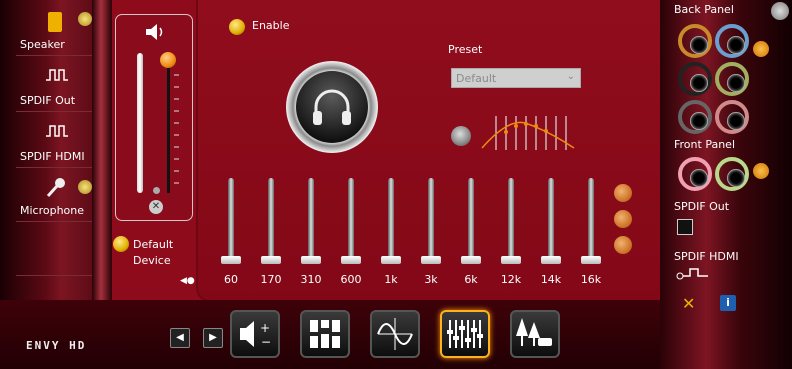 The height and width of the screenshot is (369, 792). I want to click on volume-rail, so click(168, 123).